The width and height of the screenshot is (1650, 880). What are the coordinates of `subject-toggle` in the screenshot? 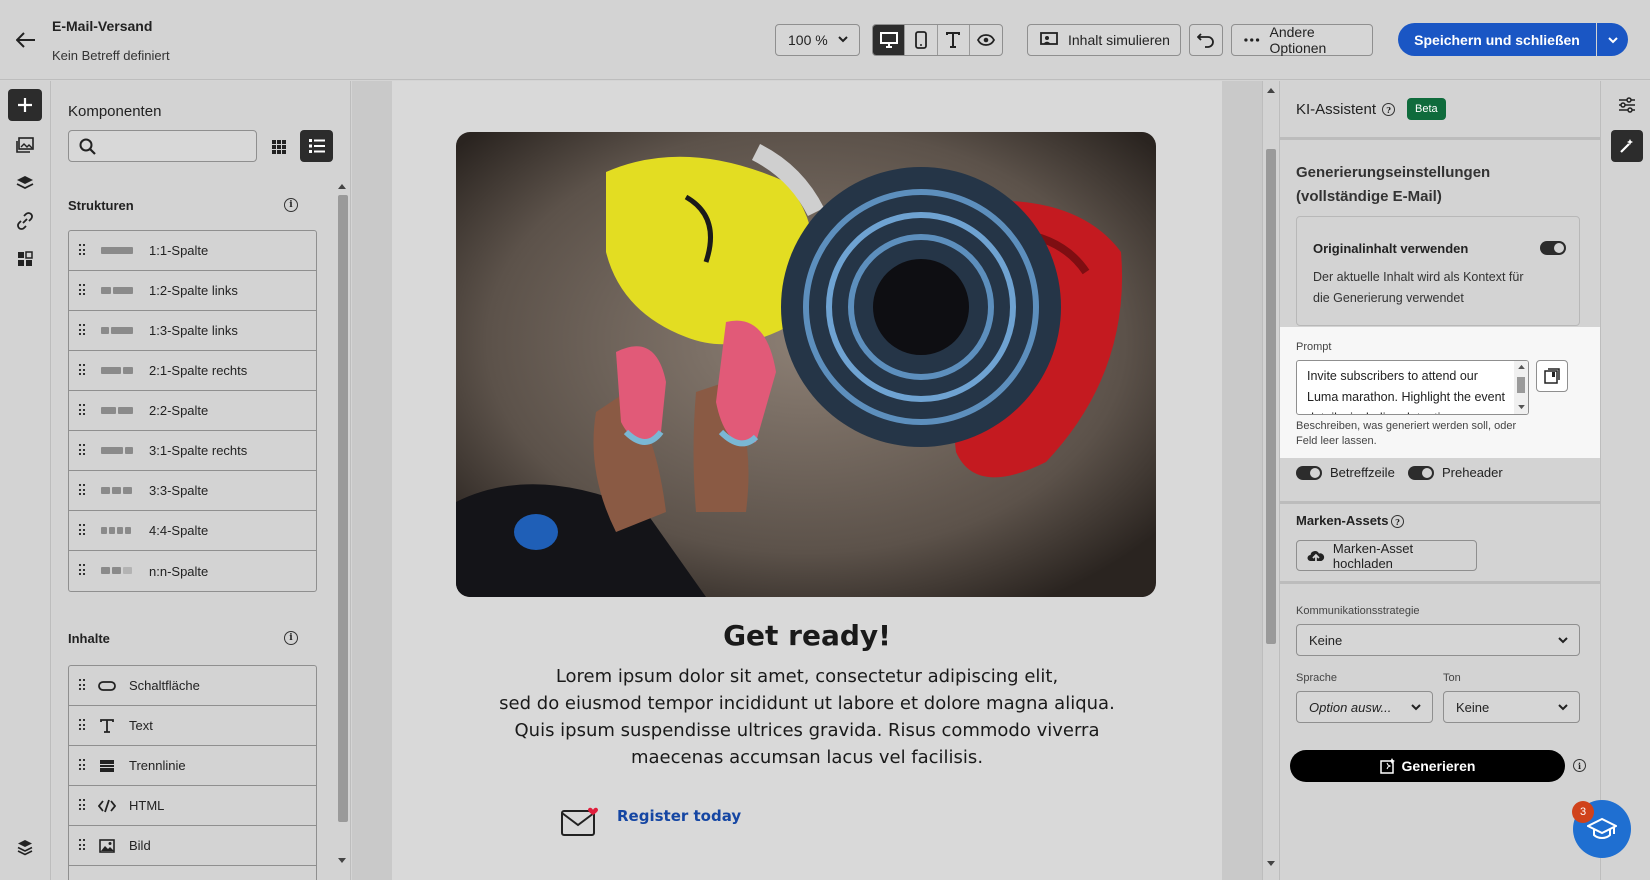 It's located at (1309, 472).